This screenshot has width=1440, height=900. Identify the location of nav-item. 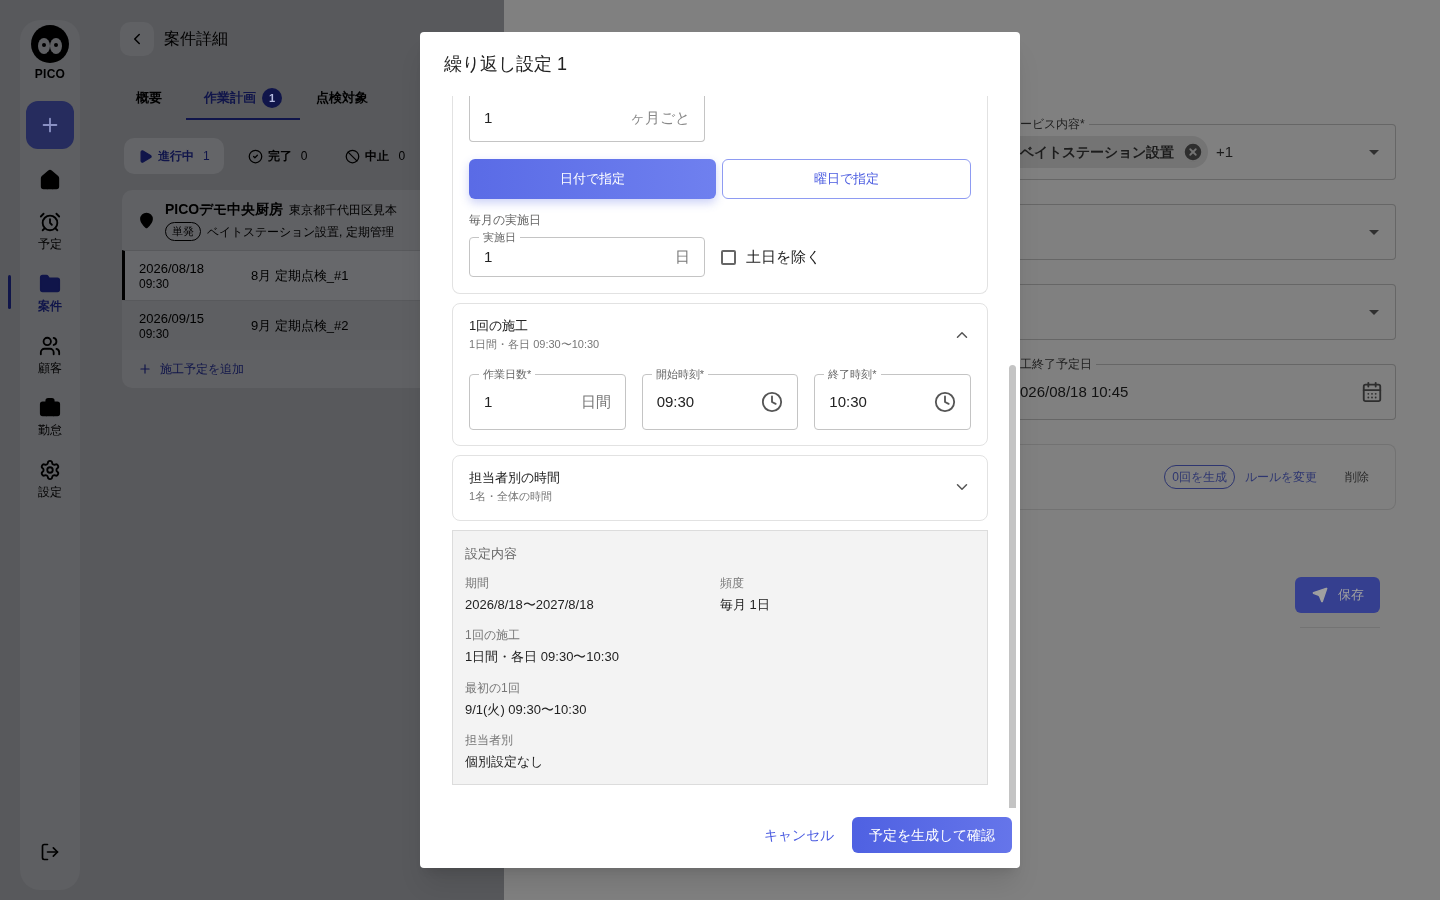
(50, 180).